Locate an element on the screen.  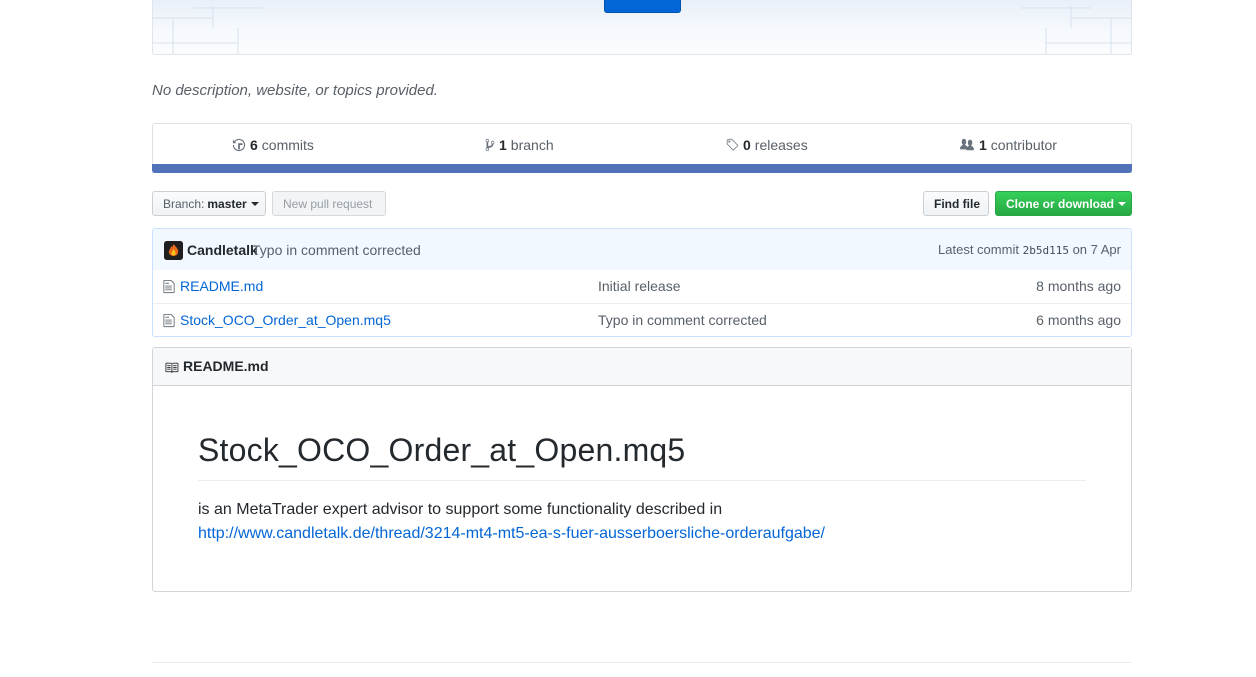
file-commit-message-link: Initial release is located at coordinates (639, 286).